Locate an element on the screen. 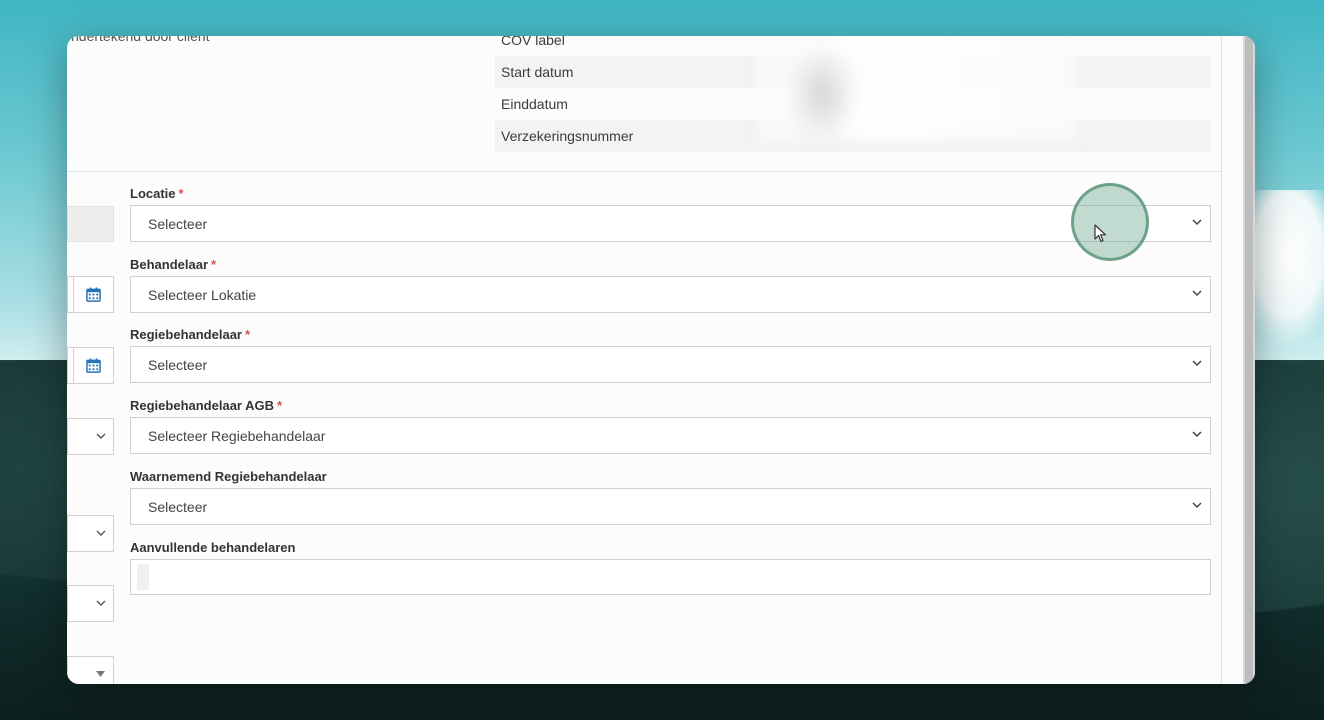 The height and width of the screenshot is (720, 1324). locatie-select: Selecteer is located at coordinates (670, 223).